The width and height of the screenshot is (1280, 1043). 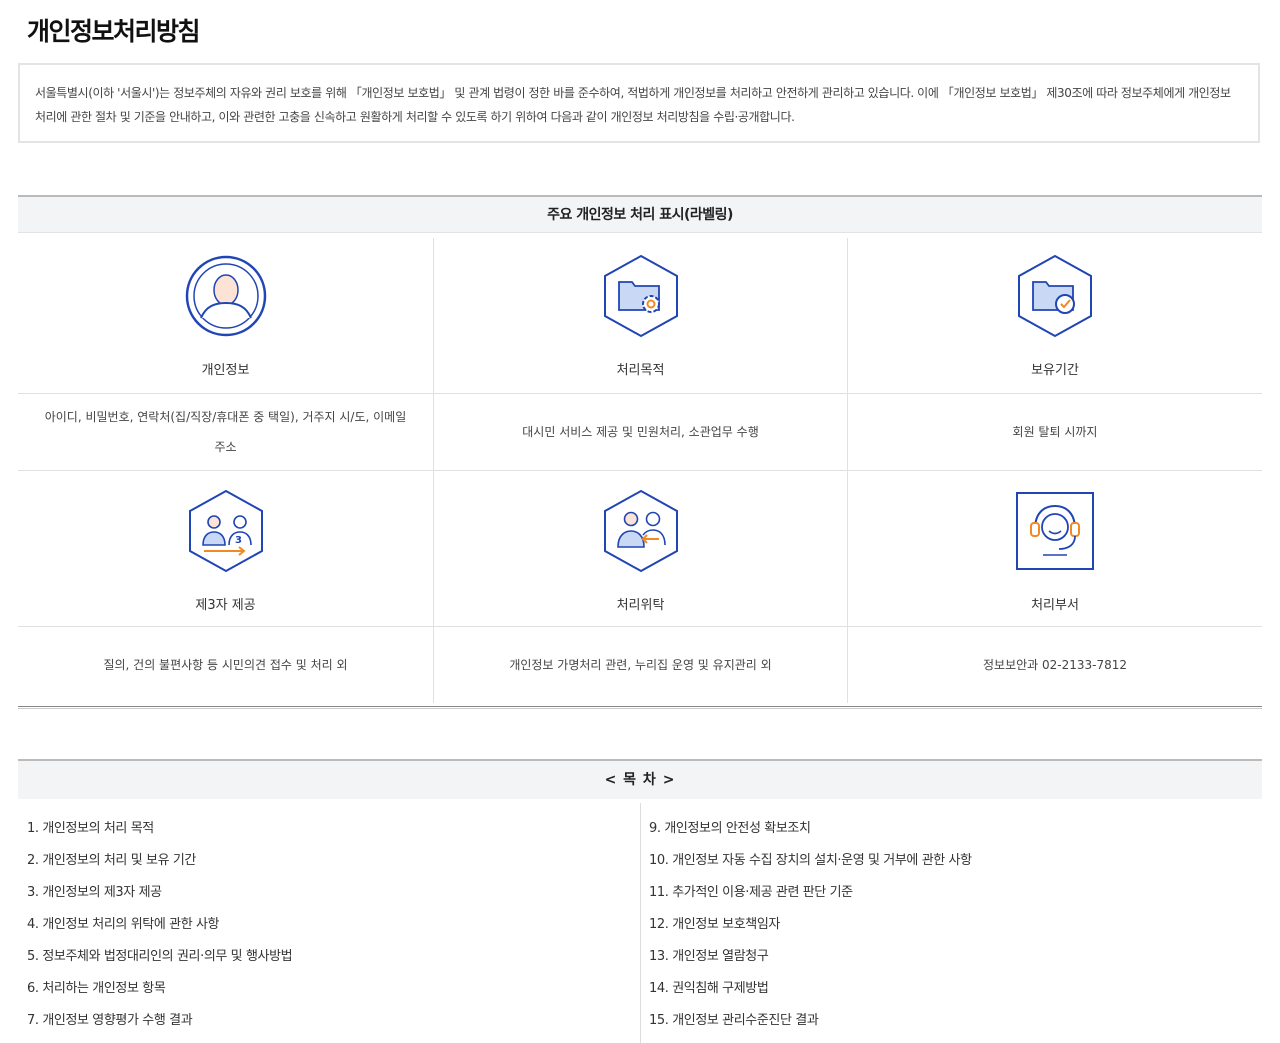 I want to click on third-party-icon: 3, so click(x=225, y=531).